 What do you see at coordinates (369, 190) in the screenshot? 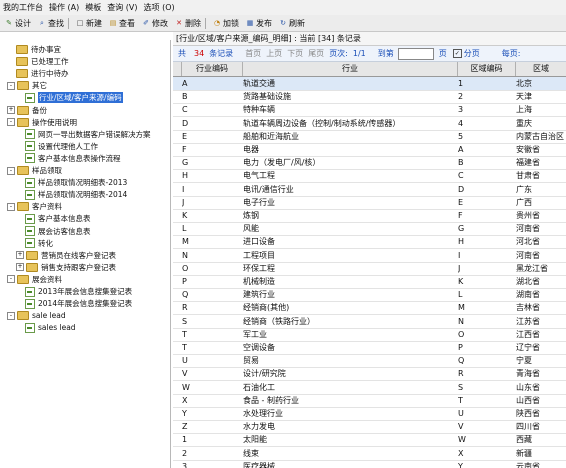
I see `table-row: I 电讯/通信行业 D 广东` at bounding box center [369, 190].